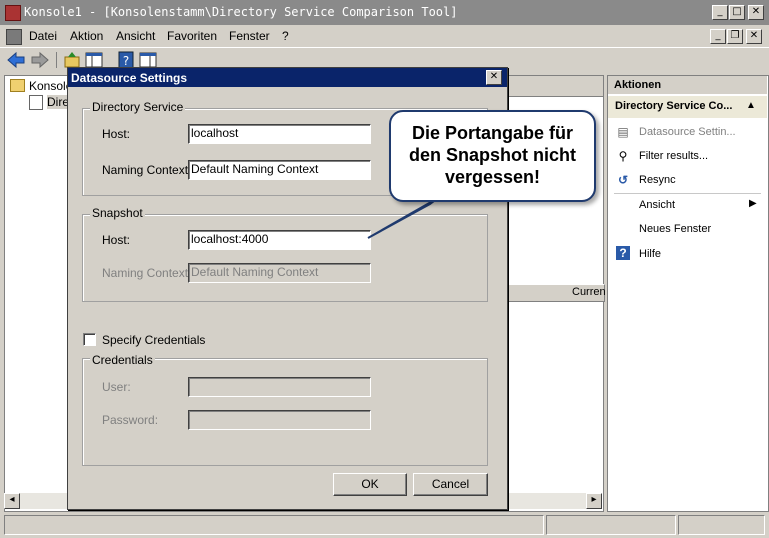 The image size is (769, 538). Describe the element at coordinates (735, 36) in the screenshot. I see `child-restore-button: ❐` at that location.